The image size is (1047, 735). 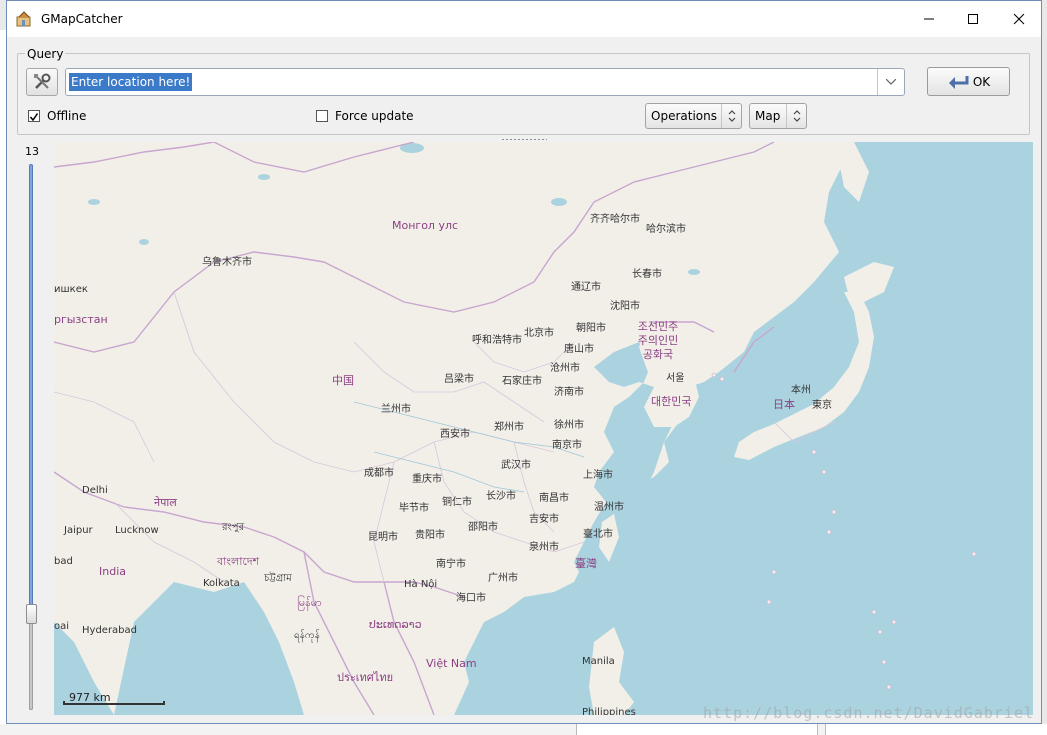 What do you see at coordinates (365, 677) in the screenshot?
I see `map-label-thailand: ประเทศไทย` at bounding box center [365, 677].